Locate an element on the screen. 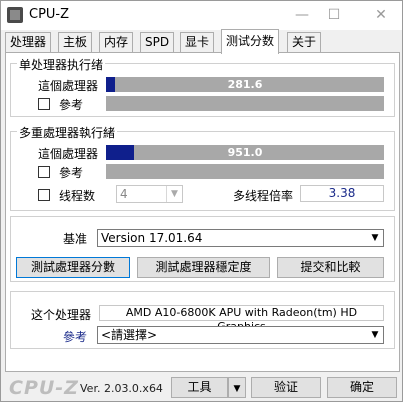 This screenshot has width=403, height=402. tab-bar: 处理器 主板 内存 SPD 显卡 测试分数 关于 is located at coordinates (202, 41).